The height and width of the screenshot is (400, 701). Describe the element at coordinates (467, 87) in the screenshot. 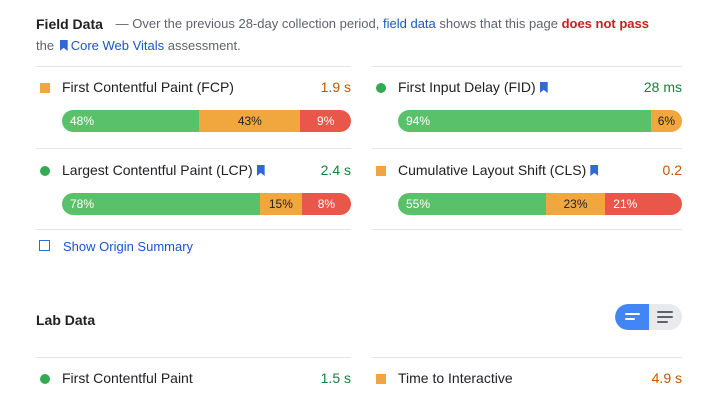

I see `fid-name-text: First Input Delay (FID)` at that location.